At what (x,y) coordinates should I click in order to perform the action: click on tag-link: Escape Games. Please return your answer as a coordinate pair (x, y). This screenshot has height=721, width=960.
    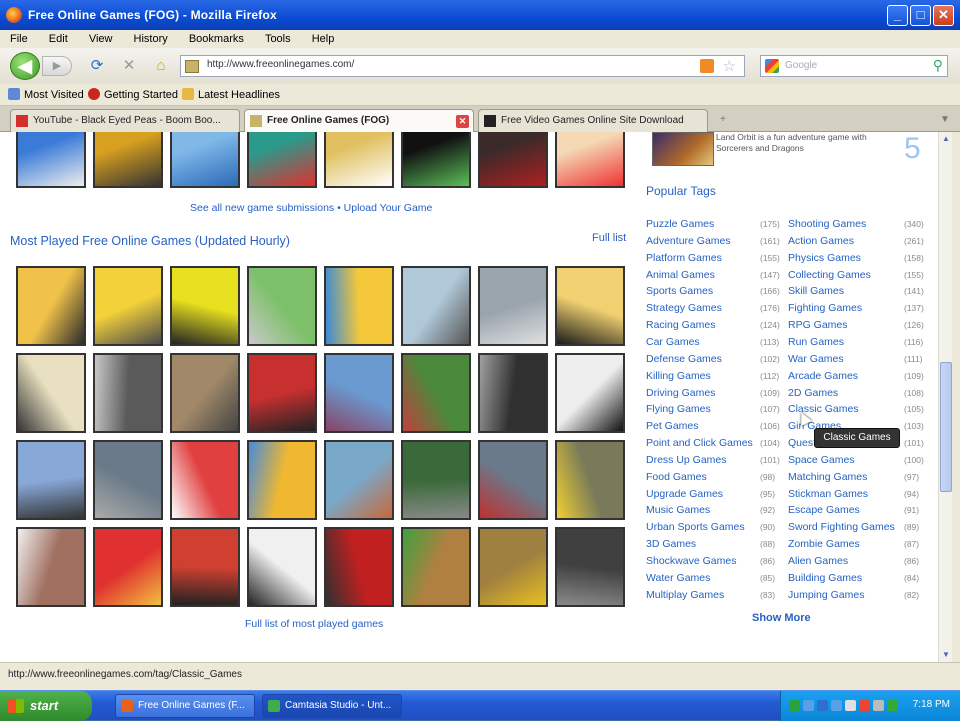
    Looking at the image, I should click on (824, 510).